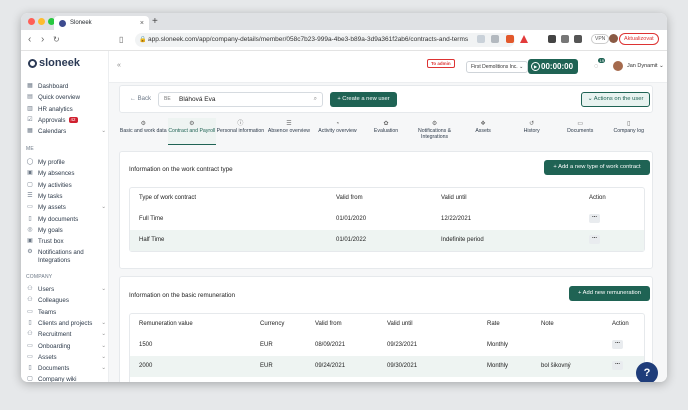 This screenshot has height=410, width=688. I want to click on user-avatar, so click(618, 66).